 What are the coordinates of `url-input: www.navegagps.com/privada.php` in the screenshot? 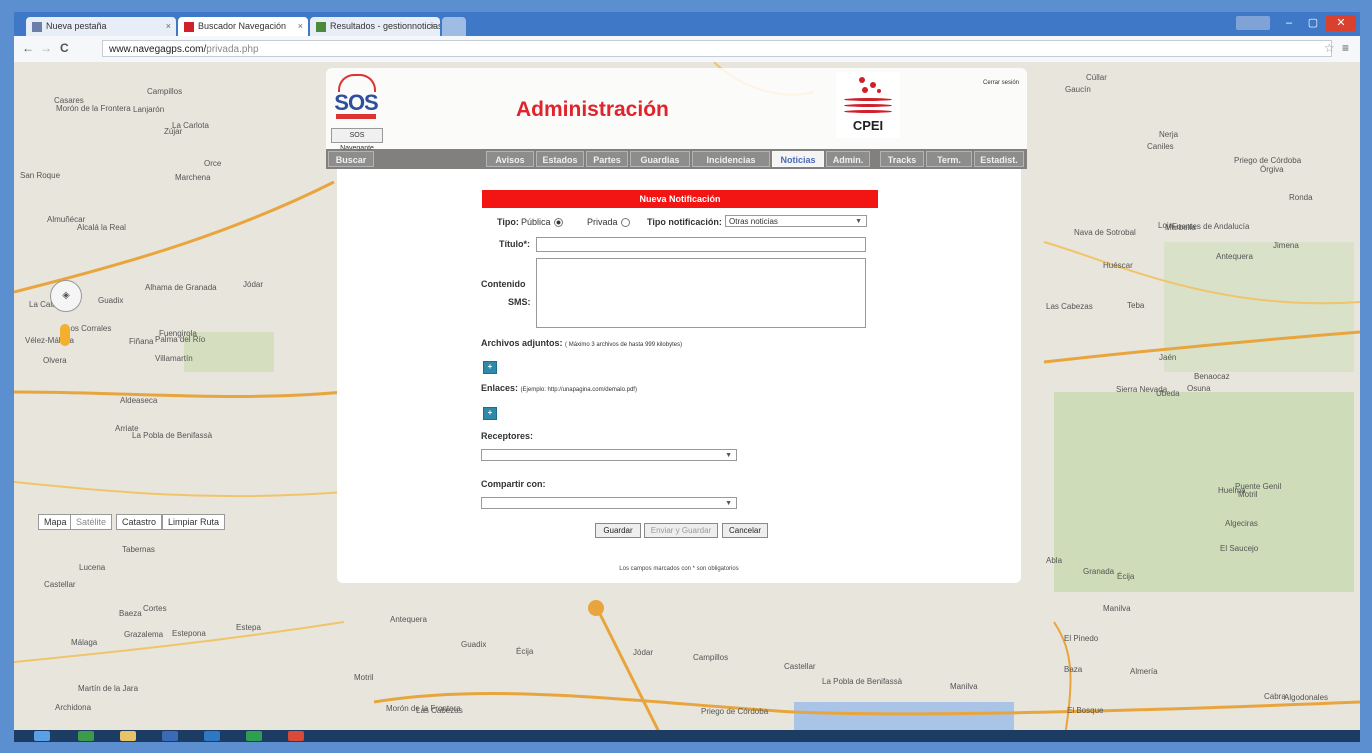 It's located at (717, 48).